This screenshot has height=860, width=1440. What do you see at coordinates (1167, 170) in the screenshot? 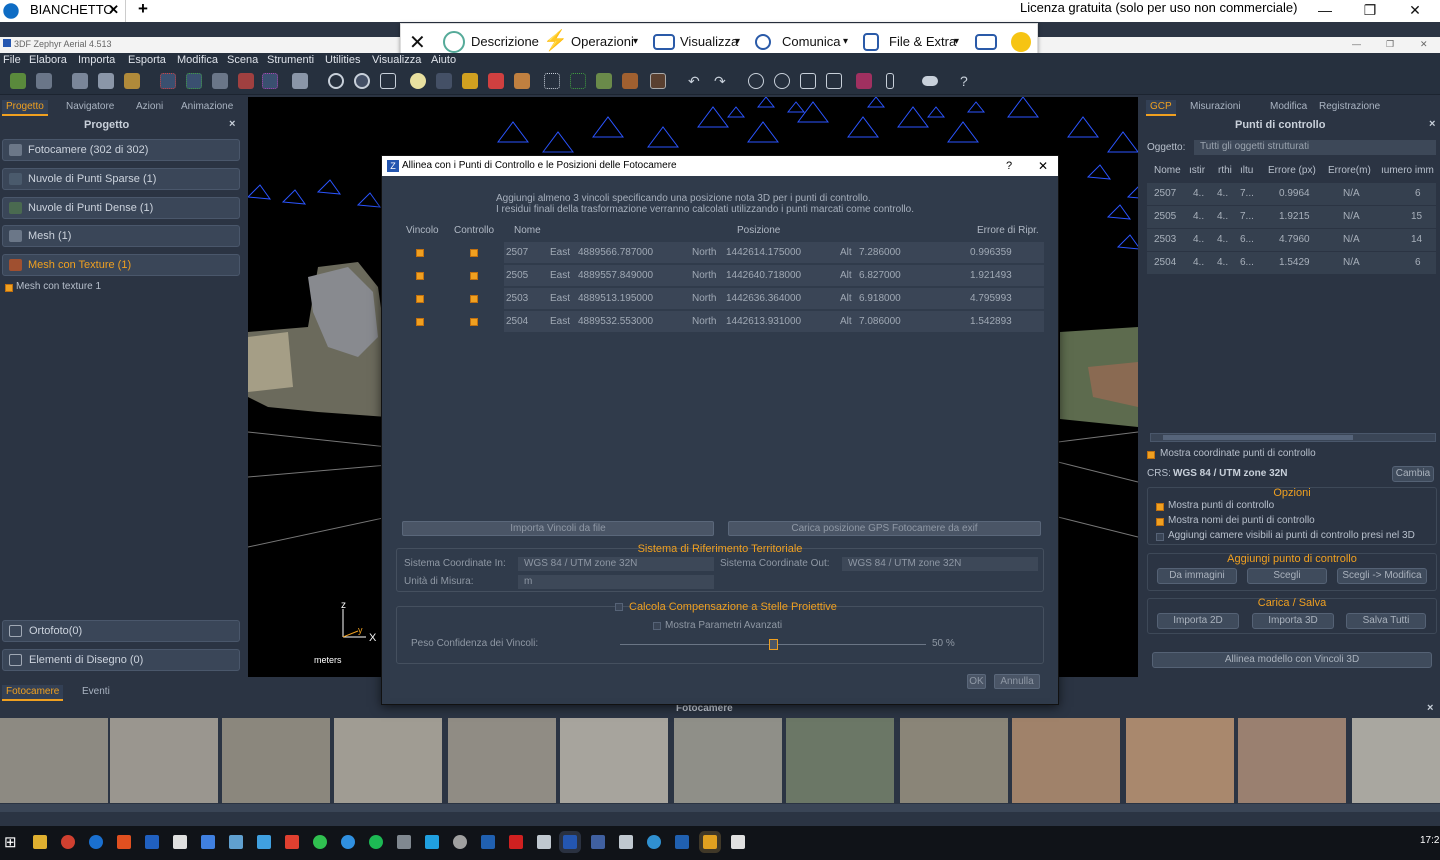
I see `col-nome: Nome` at bounding box center [1167, 170].